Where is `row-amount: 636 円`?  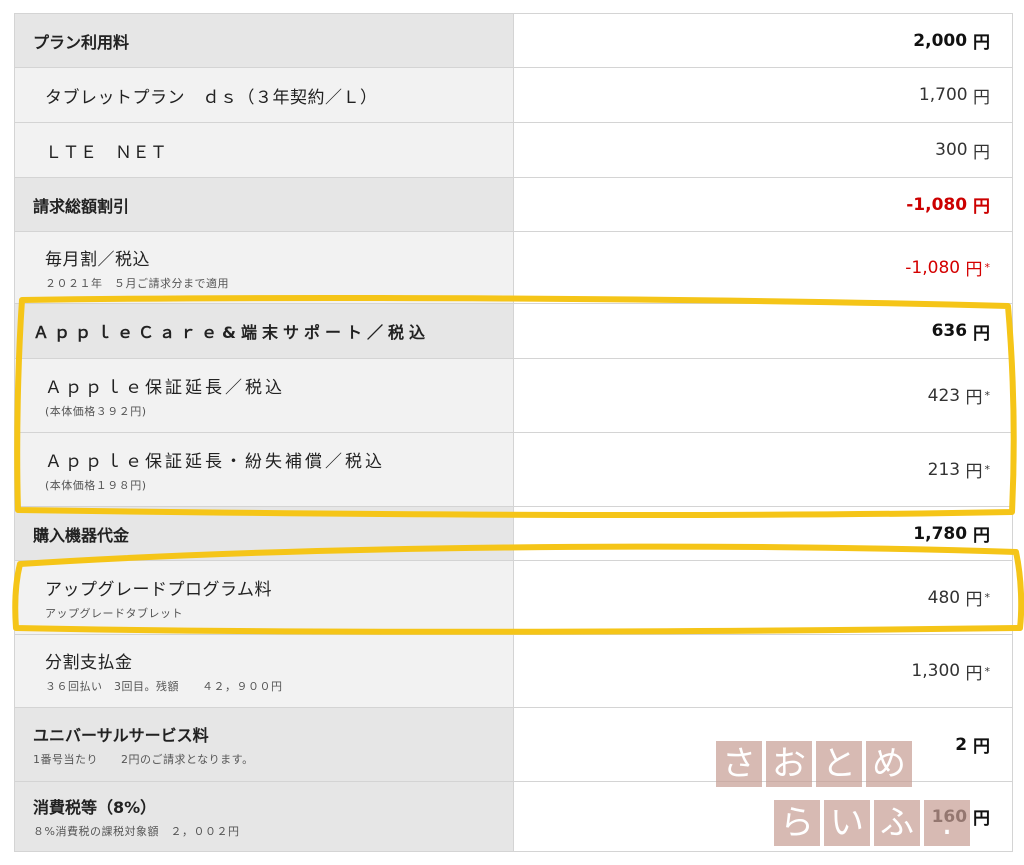
row-amount: 636 円 is located at coordinates (763, 331).